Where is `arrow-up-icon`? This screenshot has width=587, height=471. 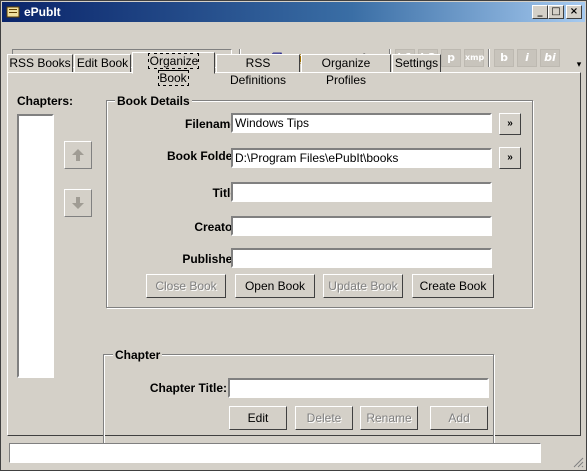
arrow-up-icon is located at coordinates (78, 155).